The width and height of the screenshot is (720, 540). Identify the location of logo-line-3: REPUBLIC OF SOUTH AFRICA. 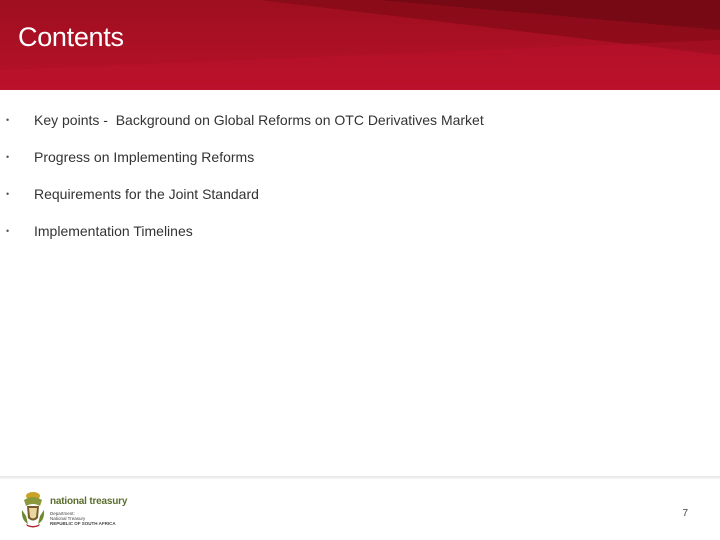
(83, 523).